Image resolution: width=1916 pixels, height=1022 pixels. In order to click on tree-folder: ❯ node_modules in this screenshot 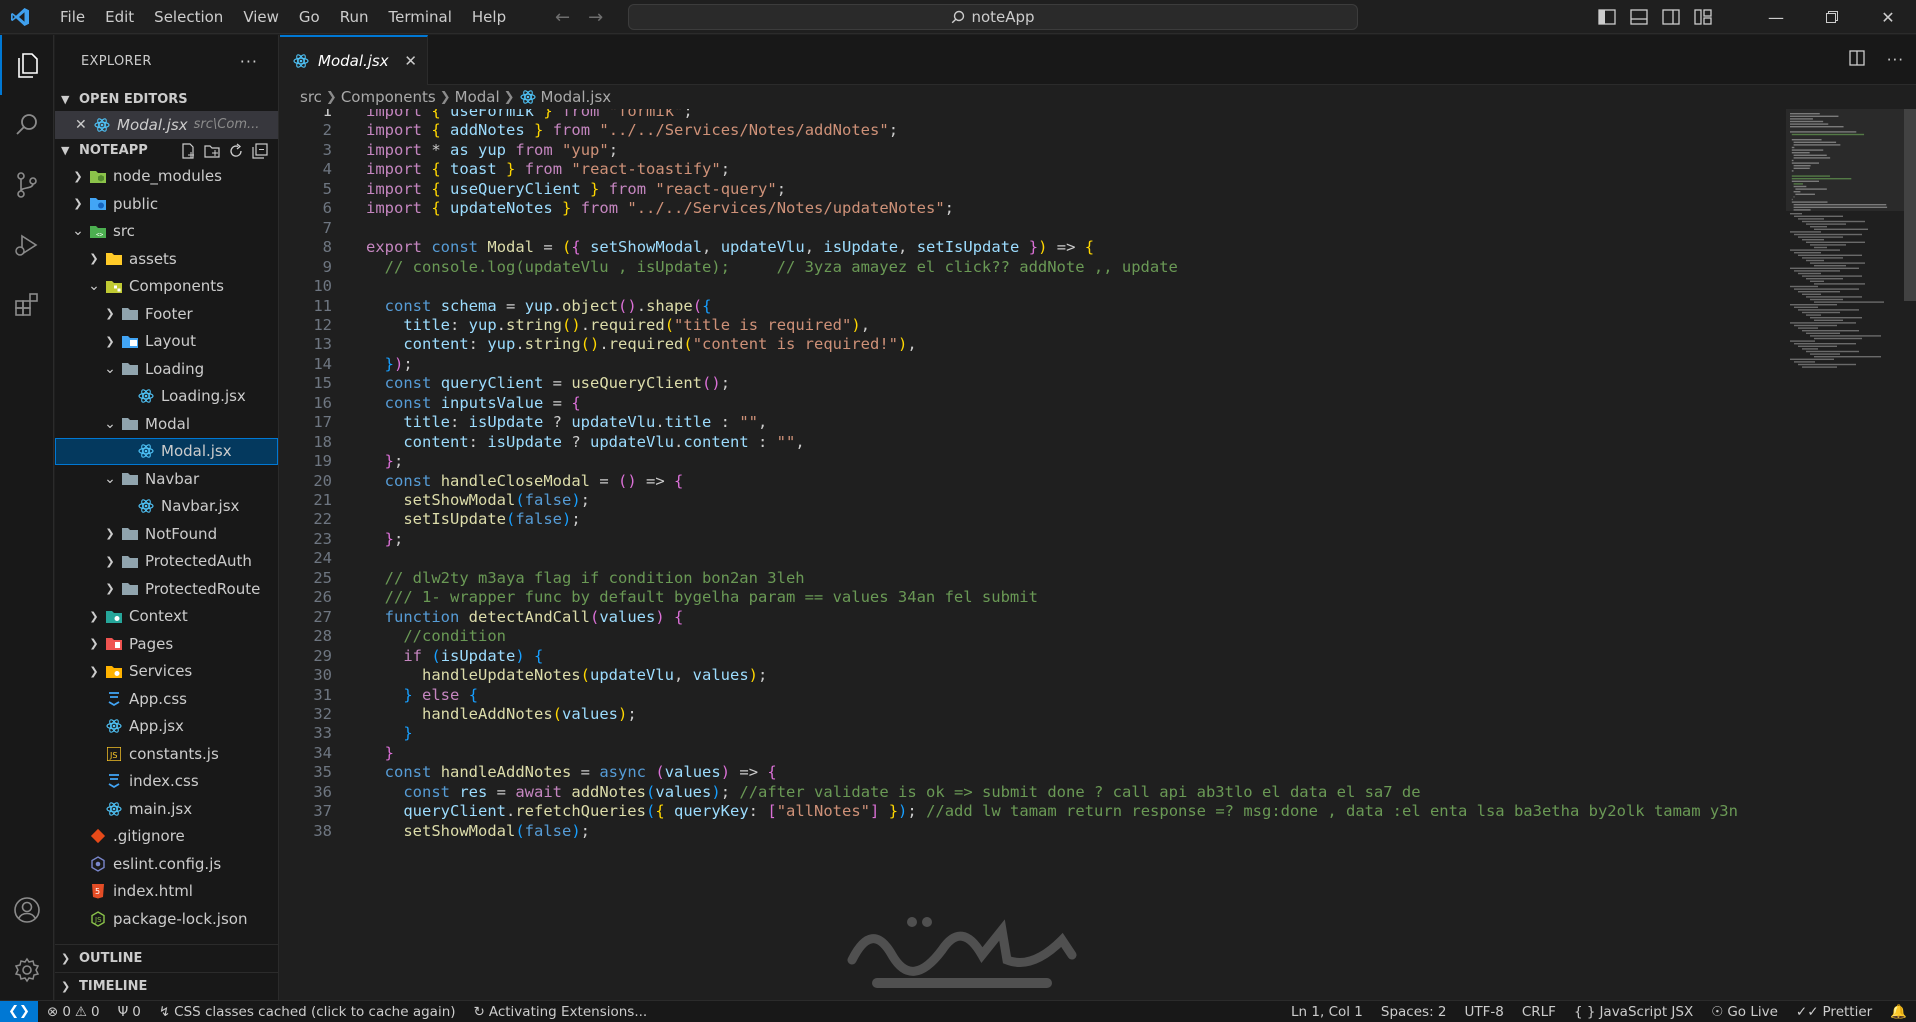, I will do `click(166, 177)`.